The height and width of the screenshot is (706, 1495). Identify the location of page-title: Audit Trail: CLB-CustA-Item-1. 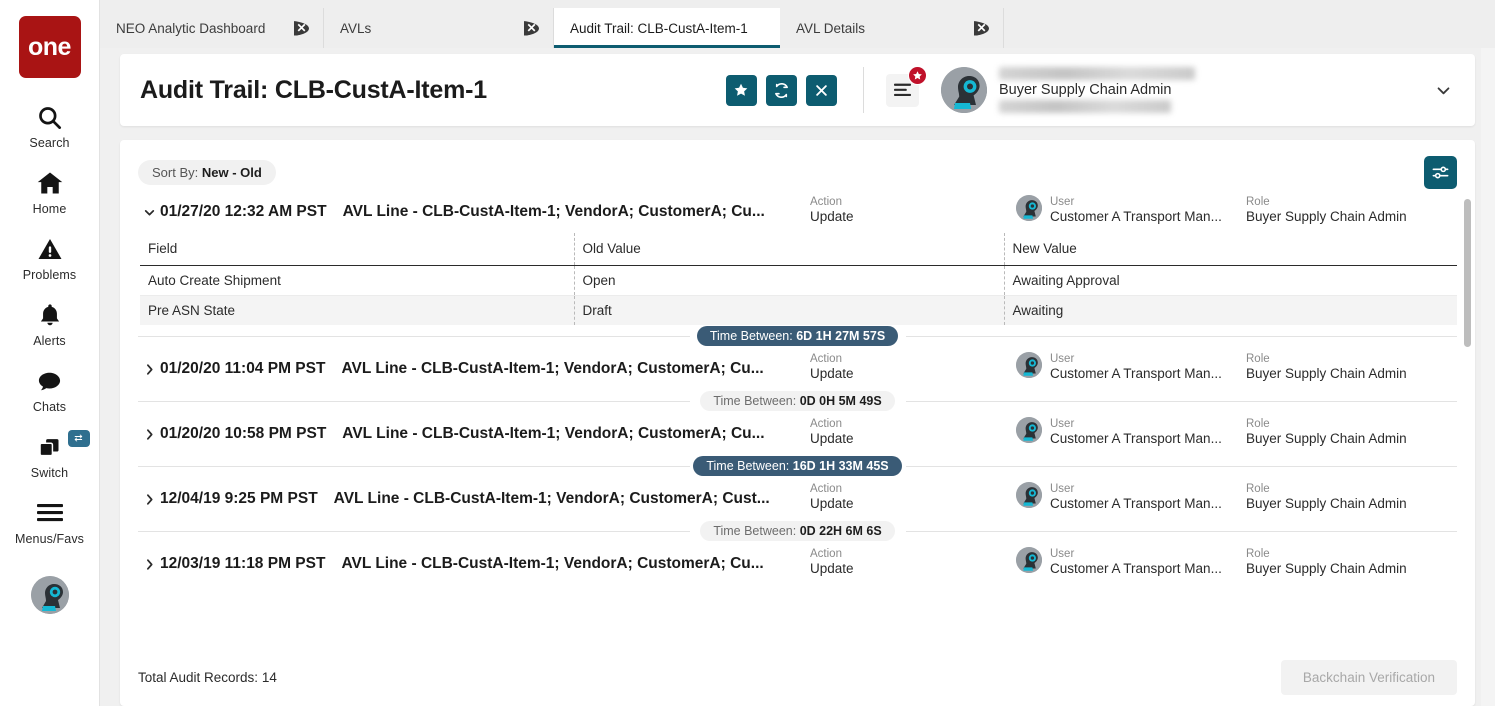
(313, 89).